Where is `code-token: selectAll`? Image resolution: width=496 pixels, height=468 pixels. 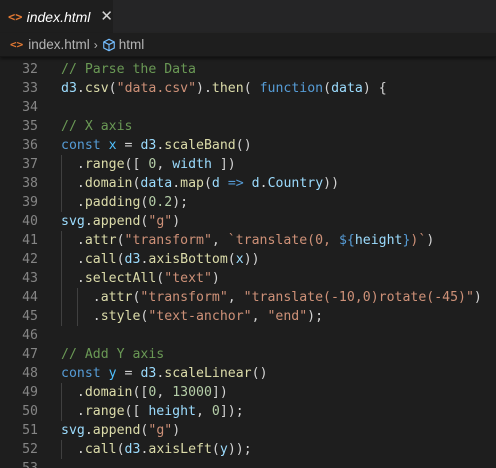
code-token: selectAll is located at coordinates (120, 278).